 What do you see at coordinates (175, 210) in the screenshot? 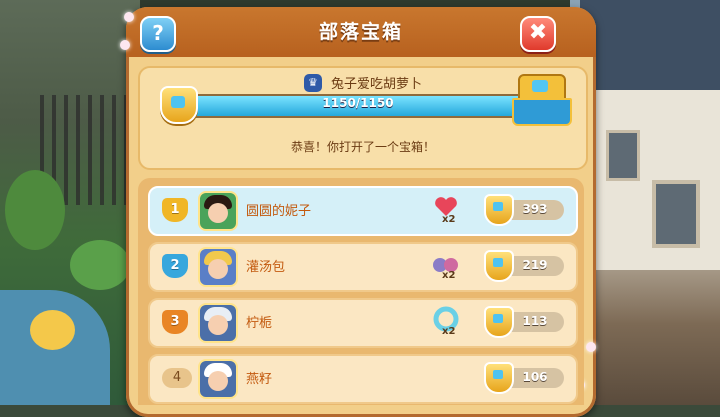
I see `rank-trophy-icon: 1` at bounding box center [175, 210].